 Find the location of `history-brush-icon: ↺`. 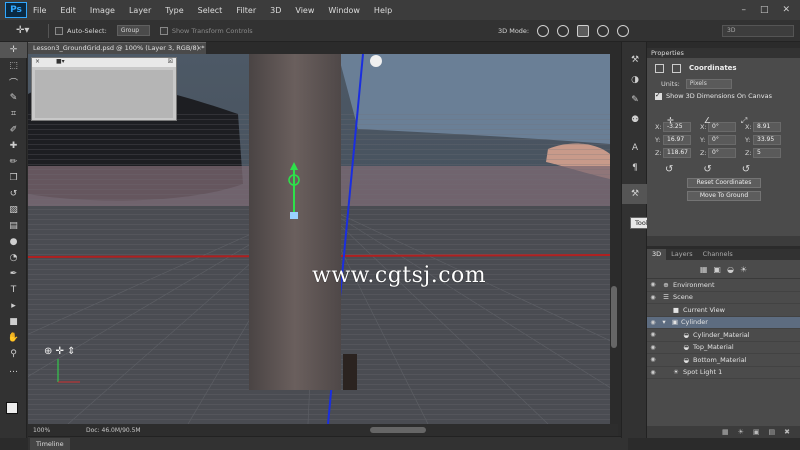

history-brush-icon: ↺ is located at coordinates (13, 194).